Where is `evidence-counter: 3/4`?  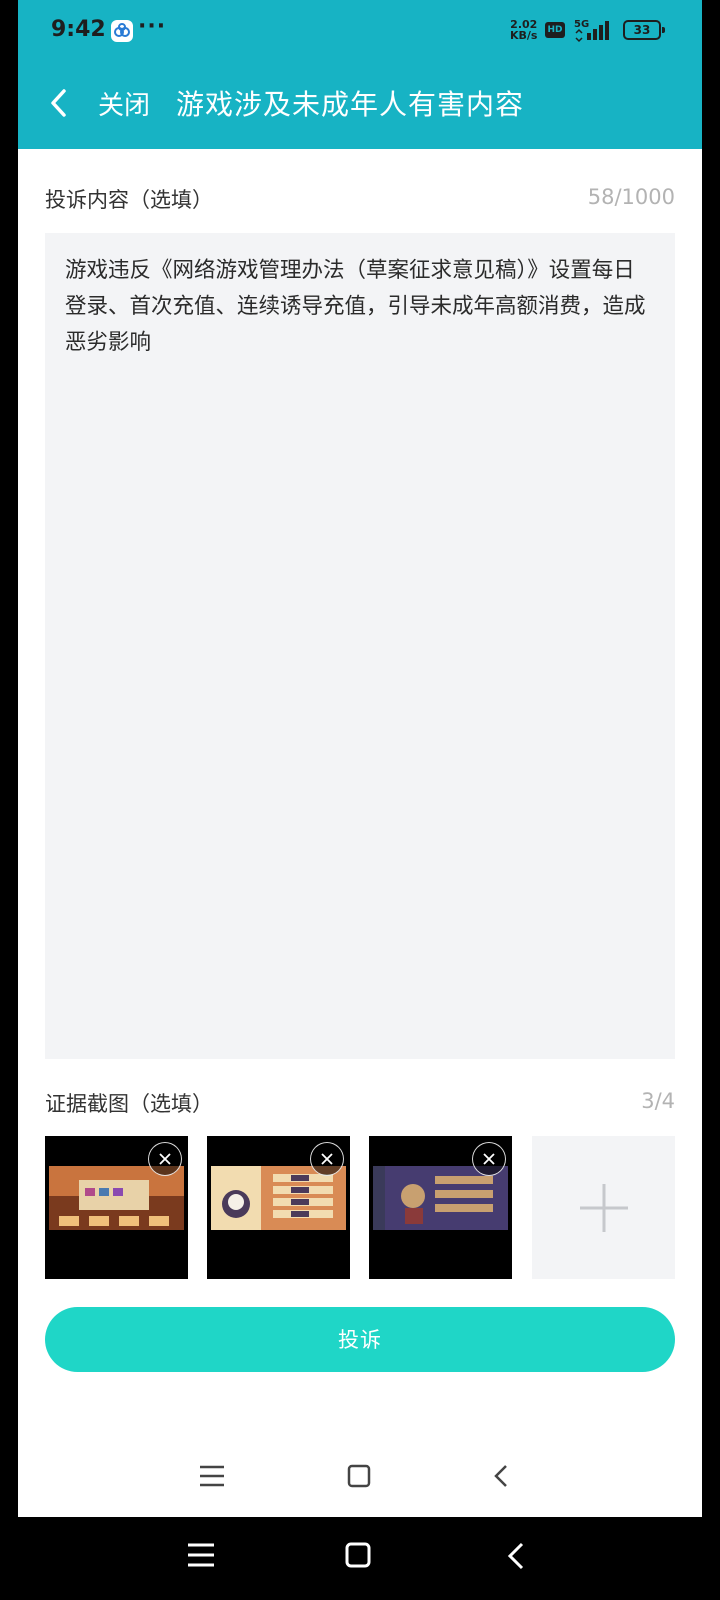
evidence-counter: 3/4 is located at coordinates (658, 1101).